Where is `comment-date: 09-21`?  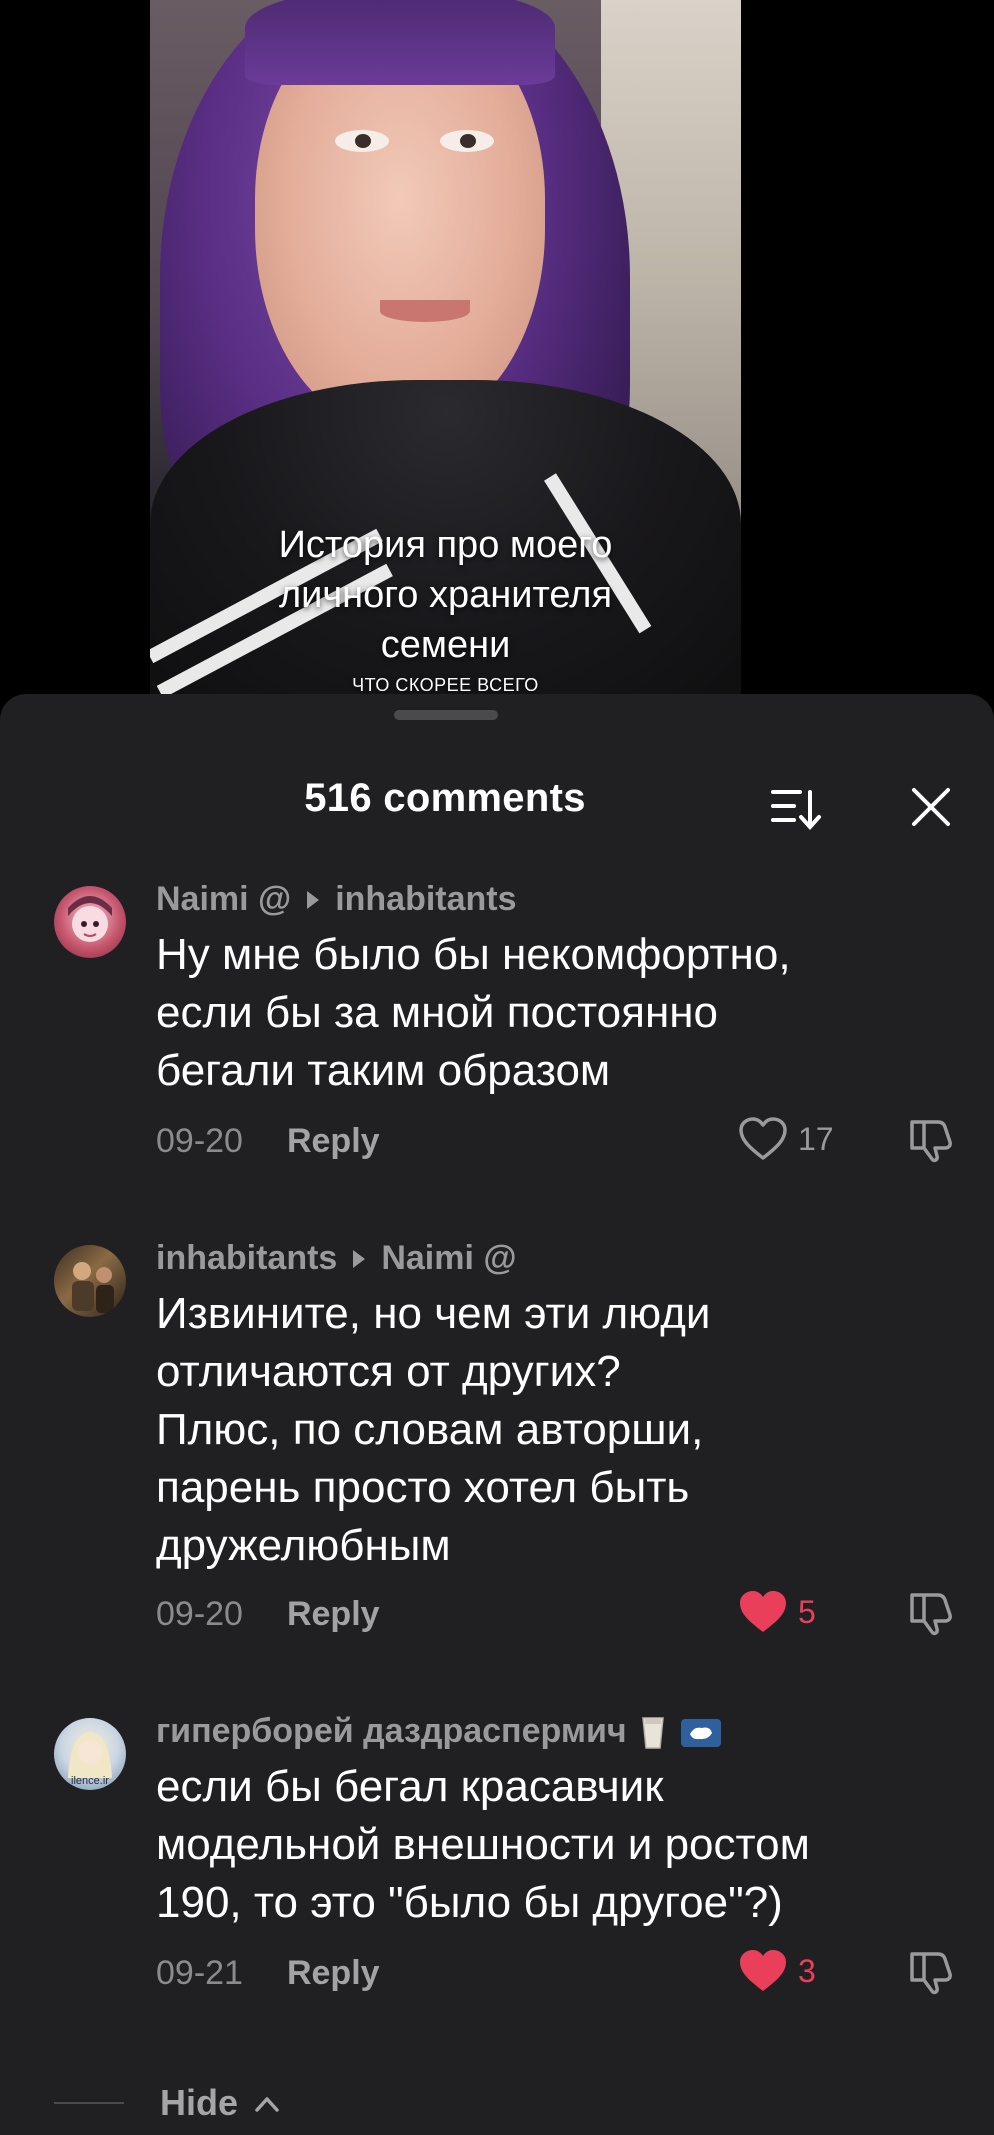 comment-date: 09-21 is located at coordinates (199, 1973).